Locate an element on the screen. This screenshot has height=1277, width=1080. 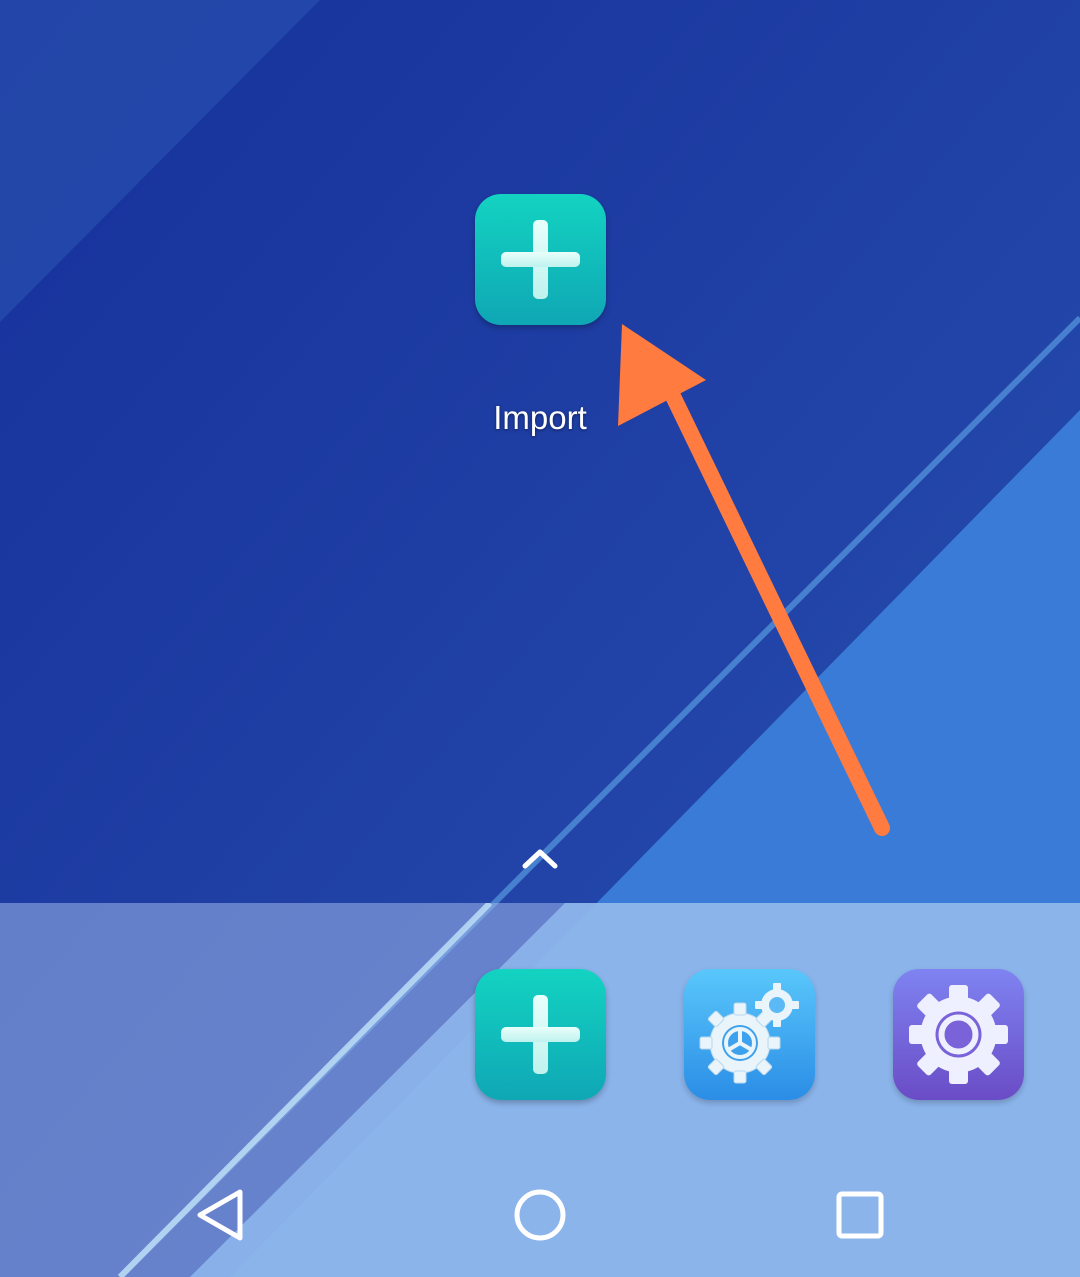
navigation-bar is located at coordinates (540, 1213).